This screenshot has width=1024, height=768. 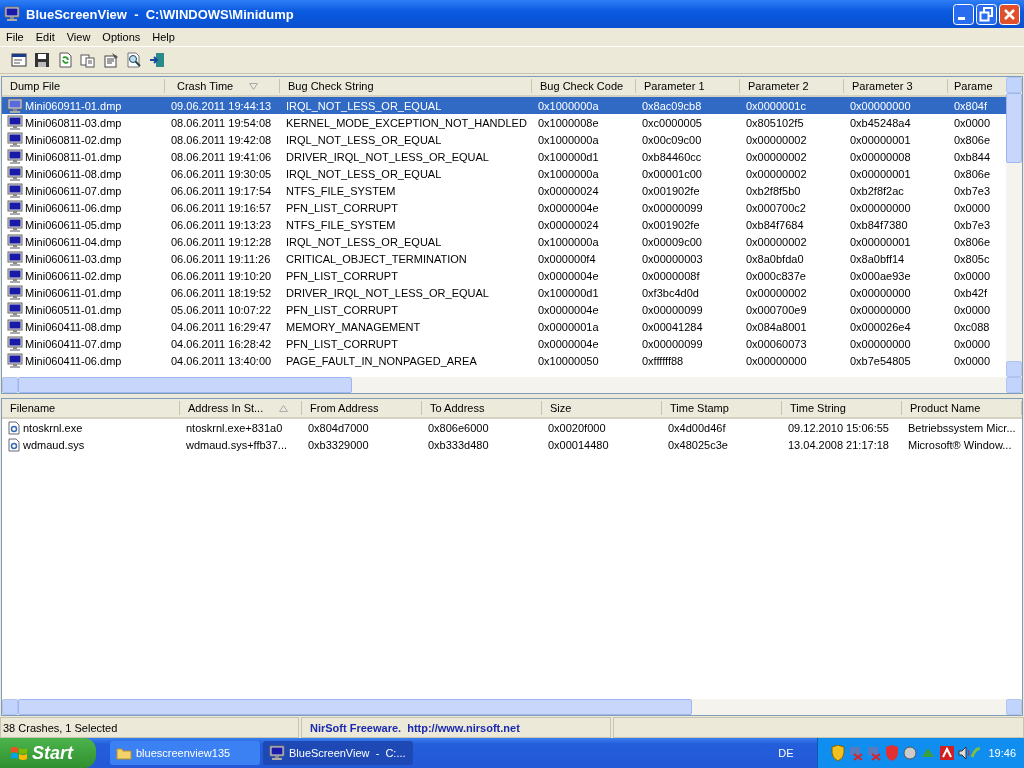 What do you see at coordinates (776, 275) in the screenshot?
I see `table-cell-text: 0x000c837e` at bounding box center [776, 275].